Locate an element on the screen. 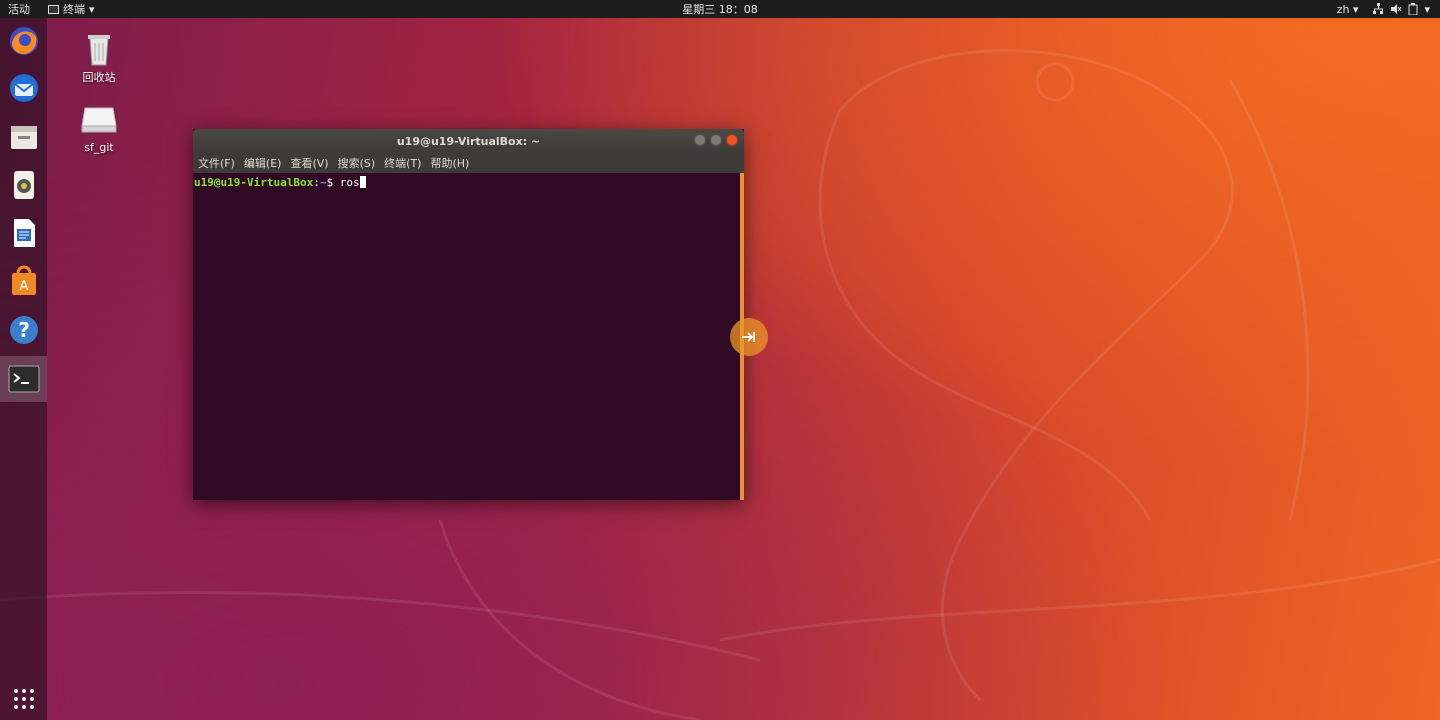 The image size is (1440, 720). top-bar: 活动 终端 ▾ 星期三 18：08 zh ▾ ▾ is located at coordinates (720, 9).